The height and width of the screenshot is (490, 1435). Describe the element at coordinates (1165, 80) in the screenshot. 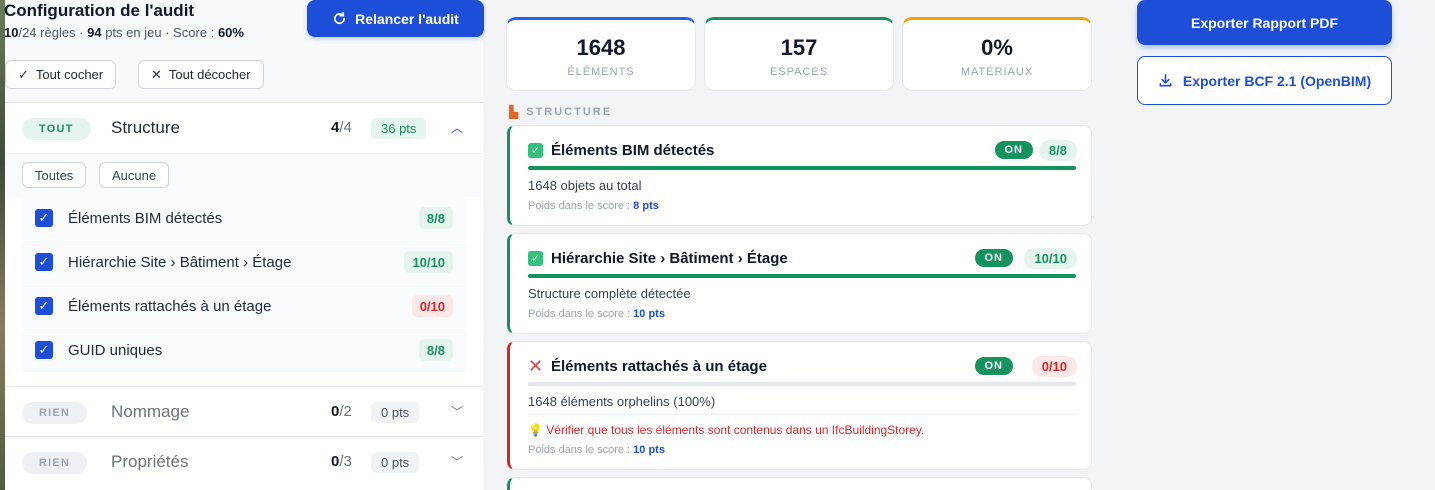

I see `download-icon` at that location.